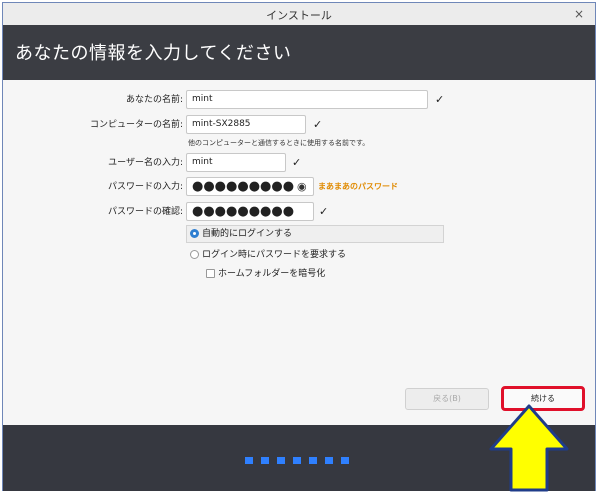 Image resolution: width=600 pixels, height=495 pixels. What do you see at coordinates (250, 186) in the screenshot?
I see `password-input: ●●●●●●●●●` at bounding box center [250, 186].